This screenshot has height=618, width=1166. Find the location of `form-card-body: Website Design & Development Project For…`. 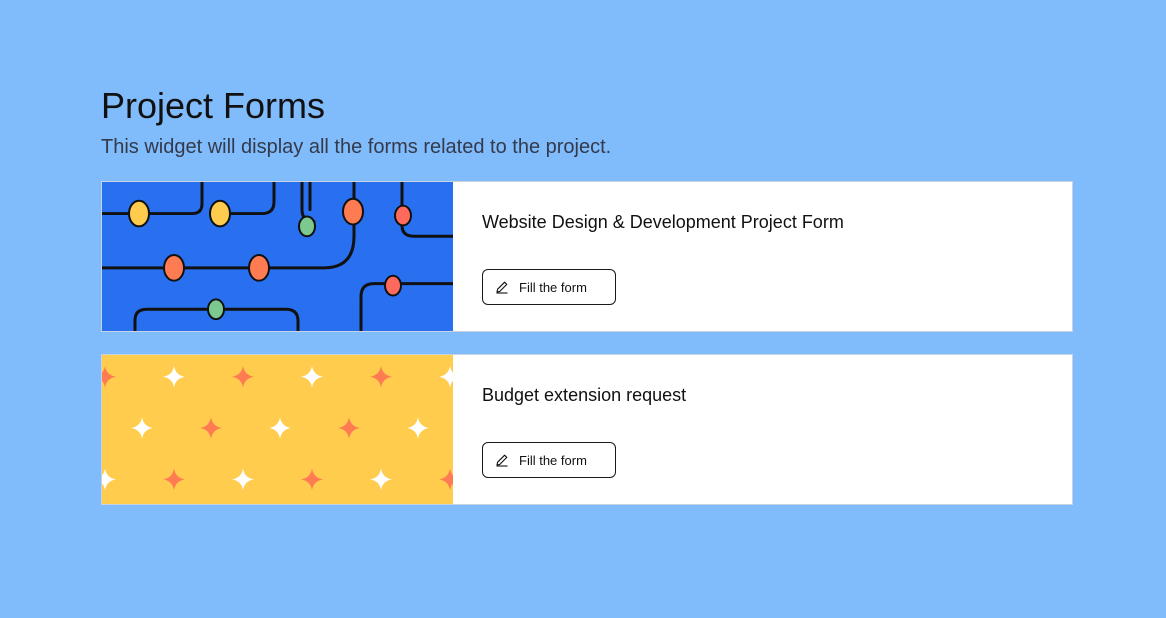

form-card-body: Website Design & Development Project For… is located at coordinates (648, 256).